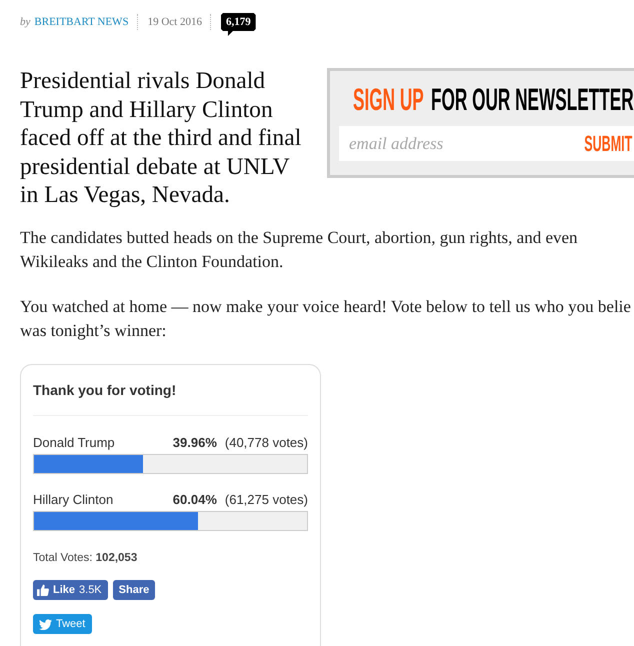 Image resolution: width=634 pixels, height=646 pixels. I want to click on vote-count: (61,275 votes), so click(266, 499).